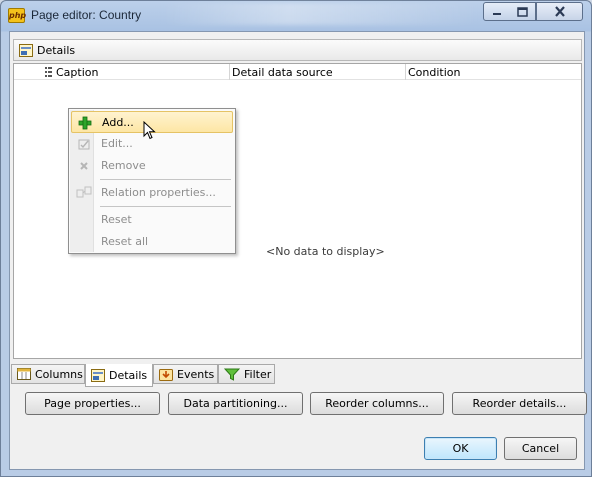 This screenshot has height=477, width=592. I want to click on tab-filter: Filter, so click(246, 374).